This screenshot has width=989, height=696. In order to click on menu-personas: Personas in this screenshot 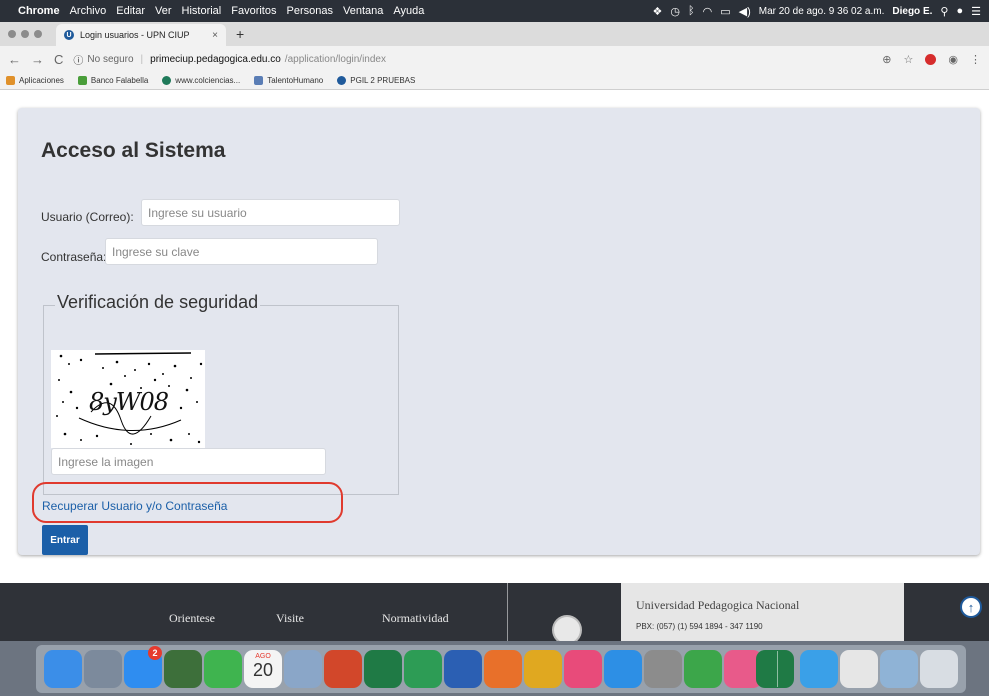, I will do `click(310, 11)`.